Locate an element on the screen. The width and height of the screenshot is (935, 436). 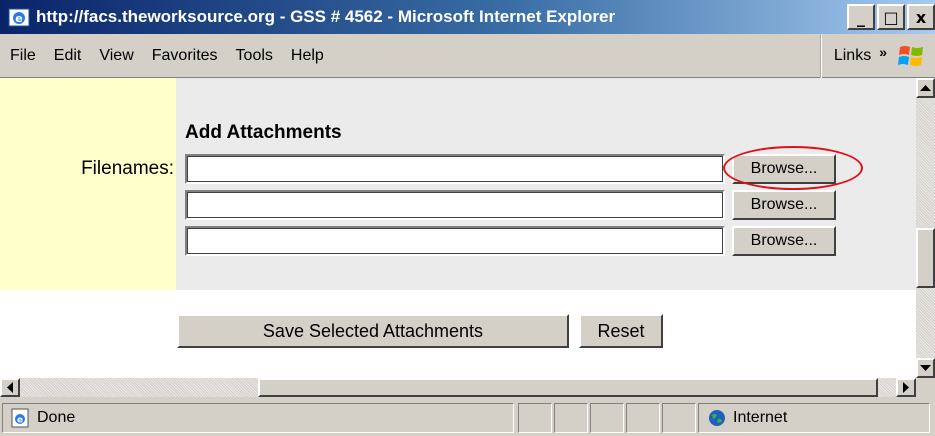
vertical-scroll-thumb is located at coordinates (925, 258).